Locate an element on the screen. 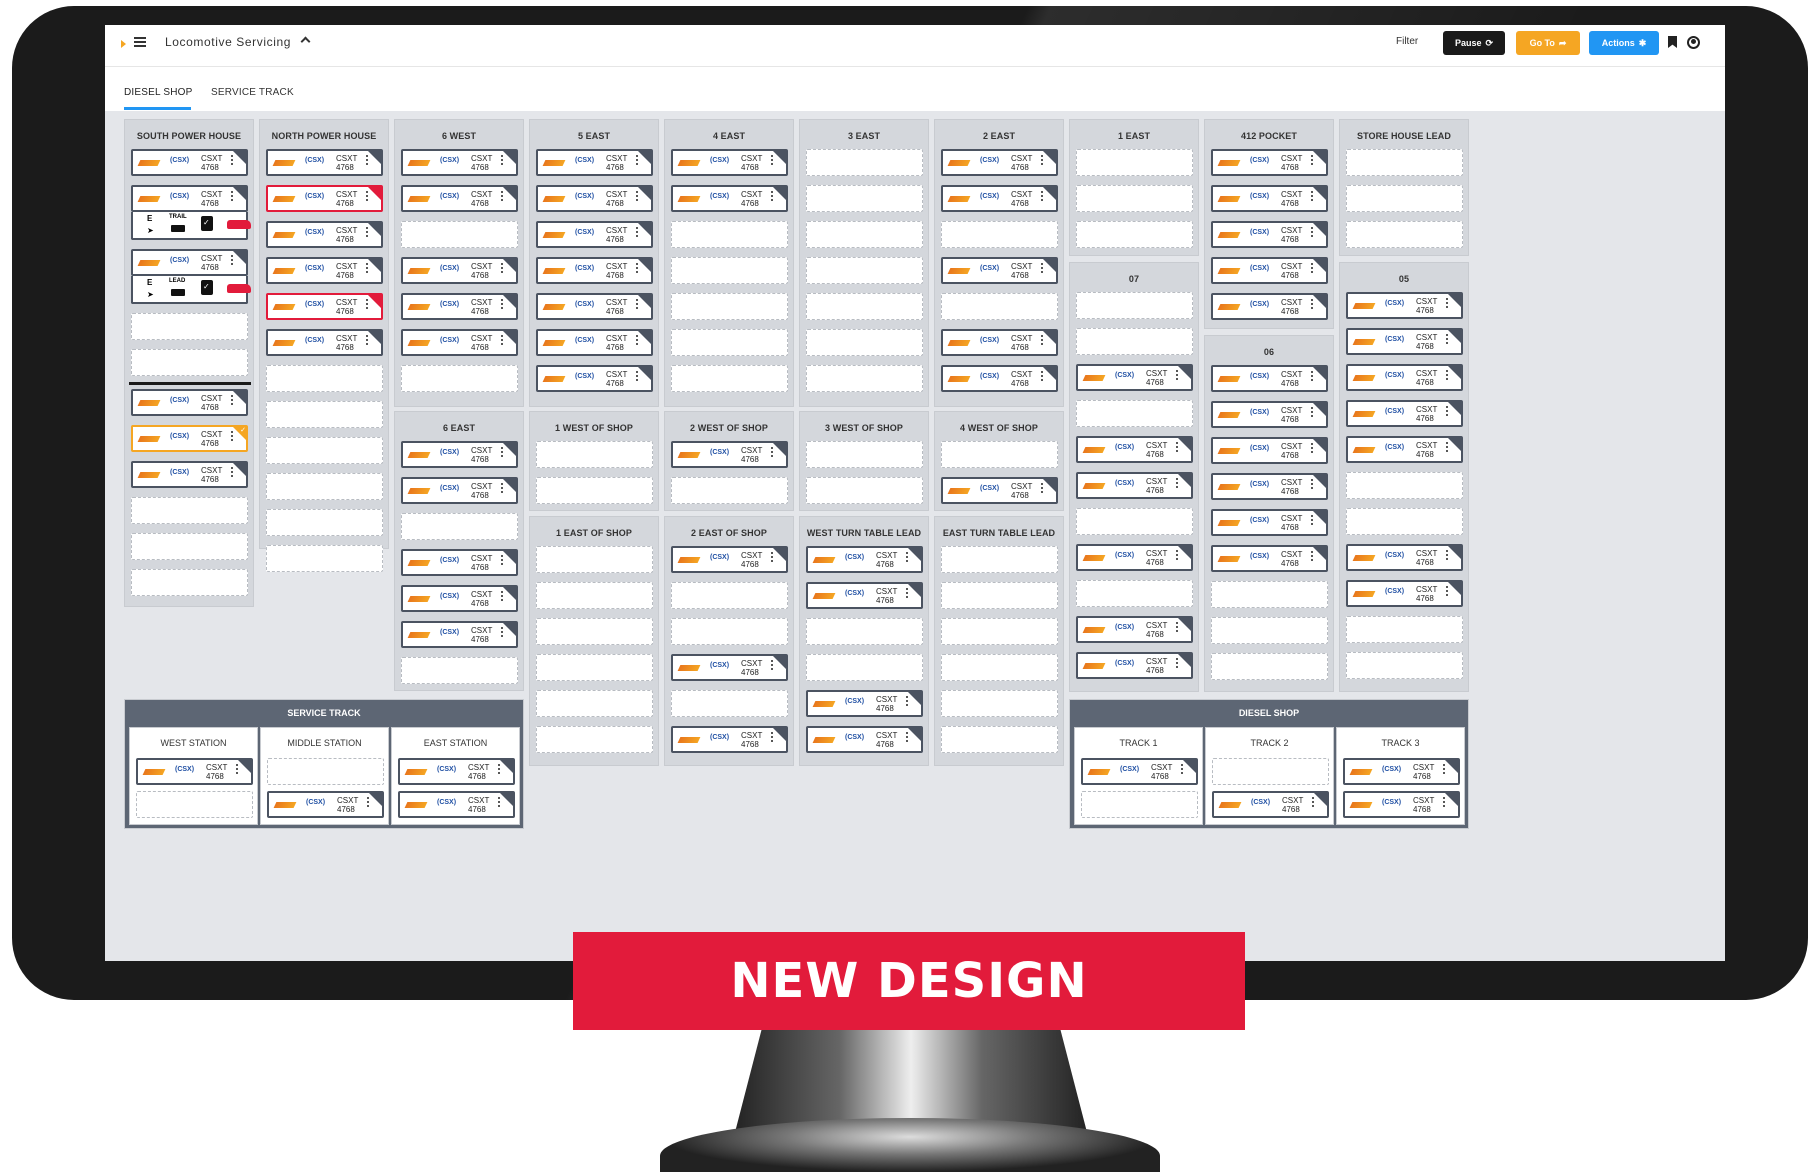 Image resolution: width=1820 pixels, height=1172 pixels. user-account-icon is located at coordinates (1693, 42).